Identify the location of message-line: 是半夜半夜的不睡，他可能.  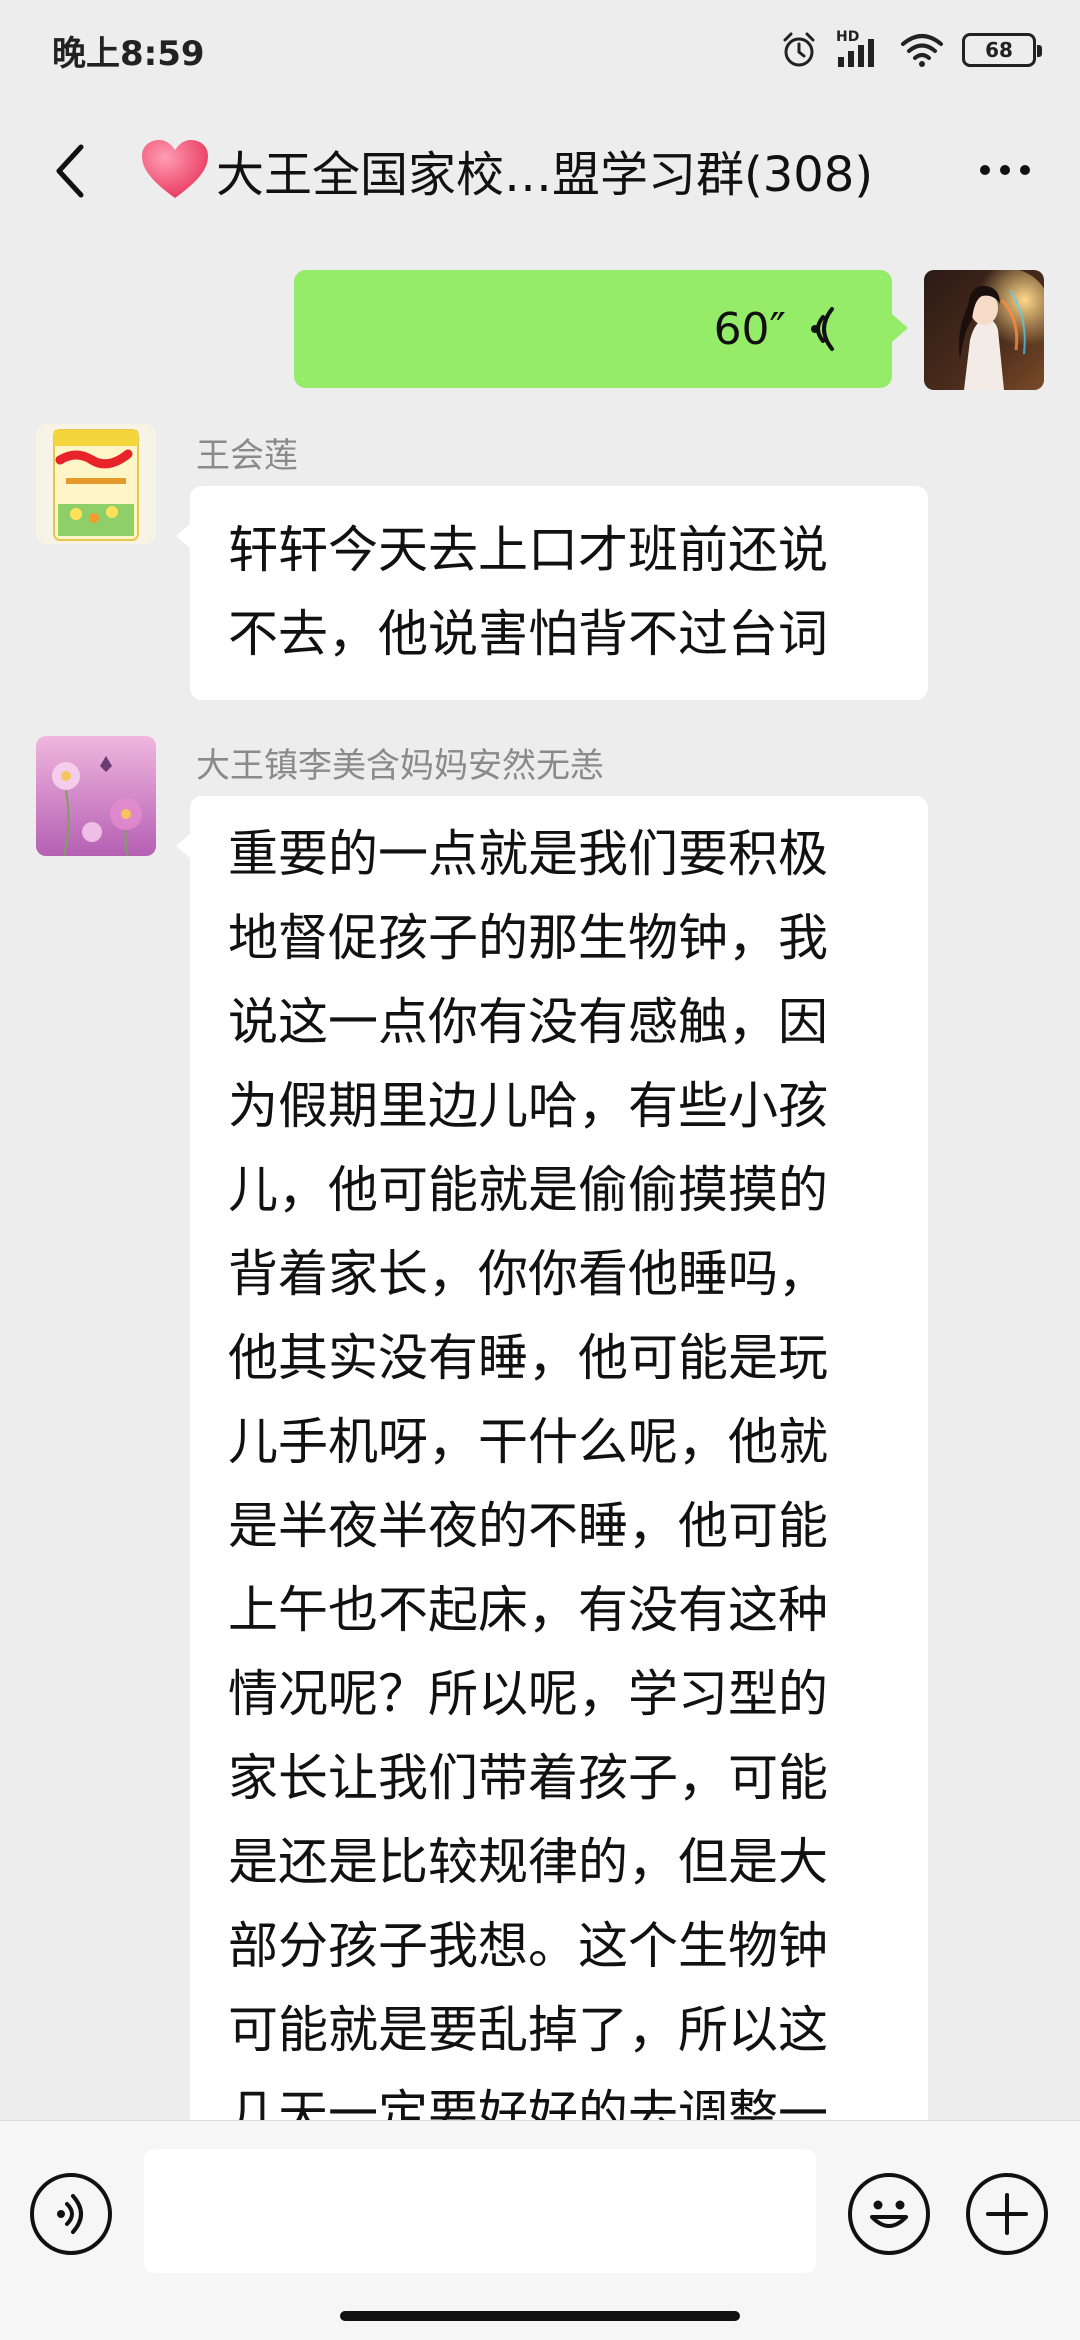
(528, 1526).